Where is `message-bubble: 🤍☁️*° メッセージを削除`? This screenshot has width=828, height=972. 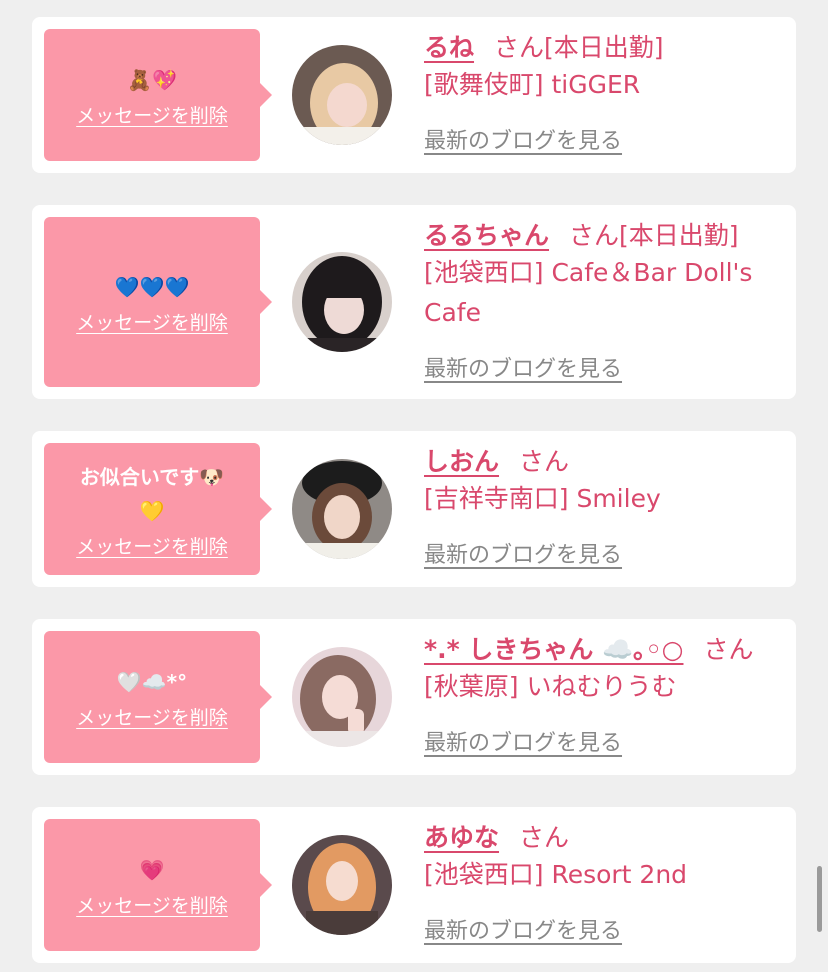
message-bubble: 🤍☁️*° メッセージを削除 is located at coordinates (158, 697).